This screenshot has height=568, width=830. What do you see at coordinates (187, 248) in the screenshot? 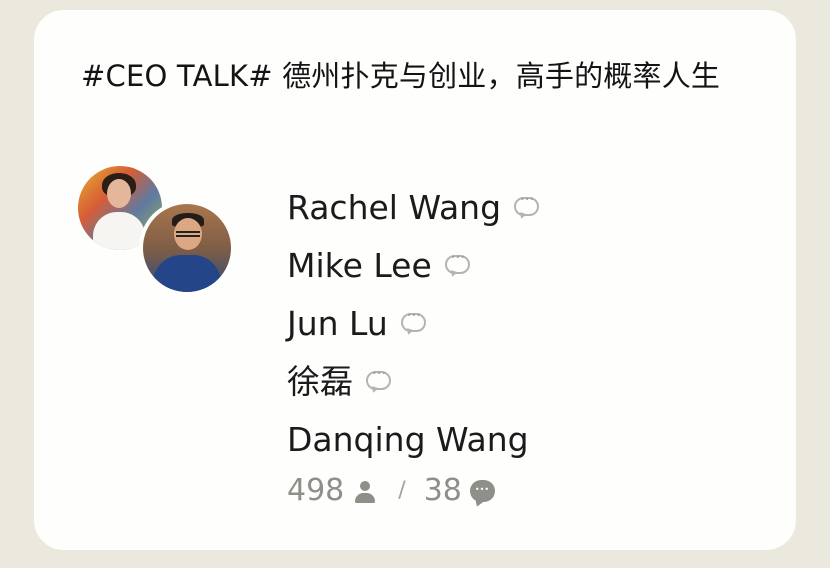
I see `avatar-man` at bounding box center [187, 248].